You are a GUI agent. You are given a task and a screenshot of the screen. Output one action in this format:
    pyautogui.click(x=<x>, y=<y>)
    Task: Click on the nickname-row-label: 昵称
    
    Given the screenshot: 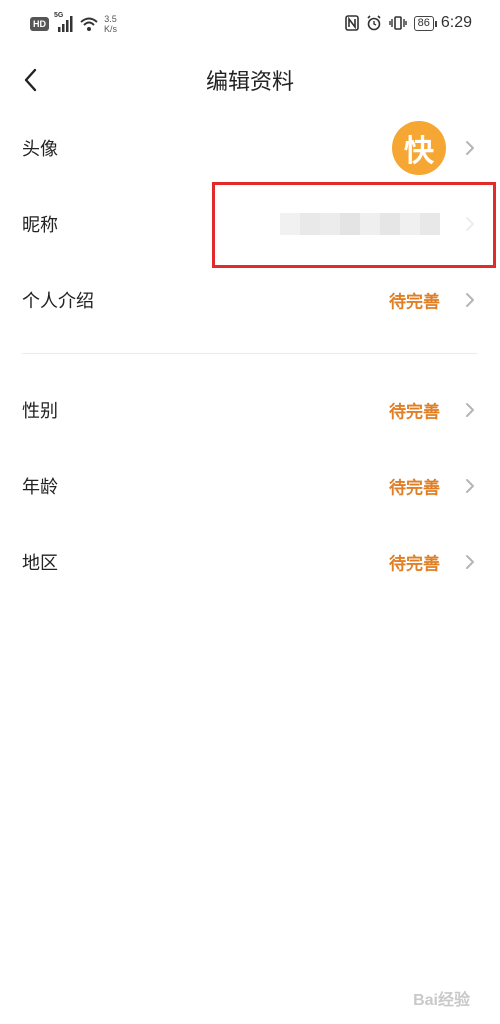 What is the action you would take?
    pyautogui.click(x=40, y=225)
    